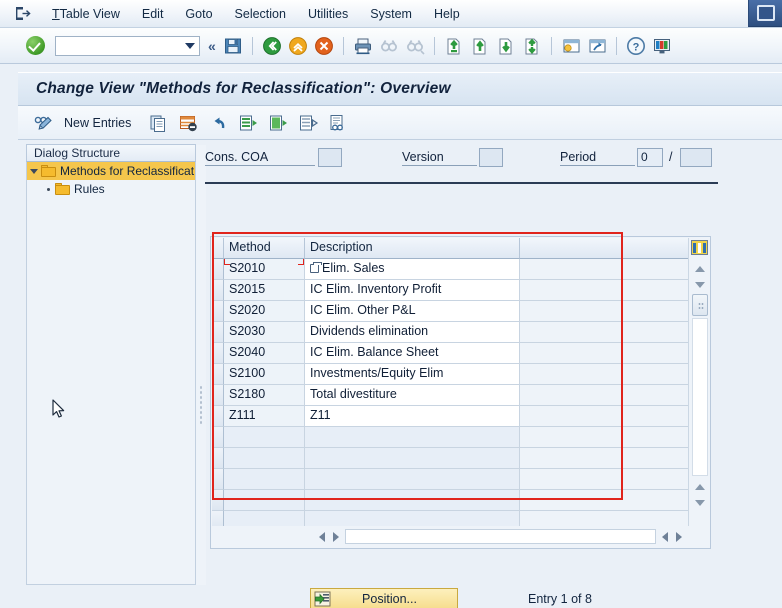  I want to click on menu-item-utilities: Utilities, so click(328, 14).